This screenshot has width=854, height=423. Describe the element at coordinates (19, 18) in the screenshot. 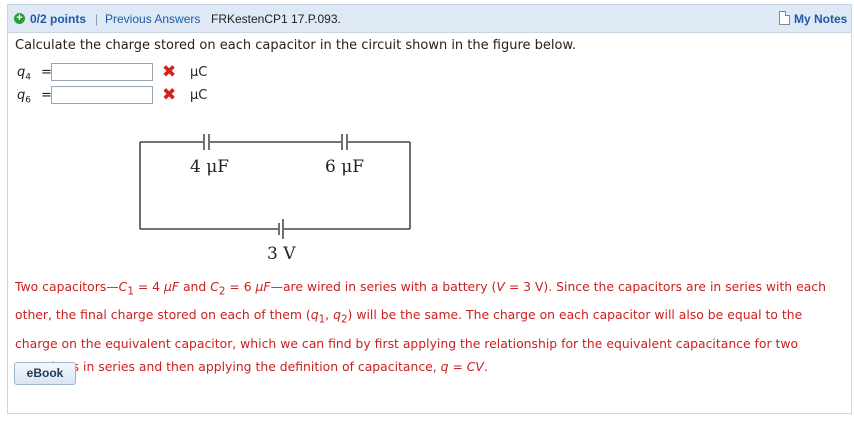

I see `expand-plus-icon: +` at that location.